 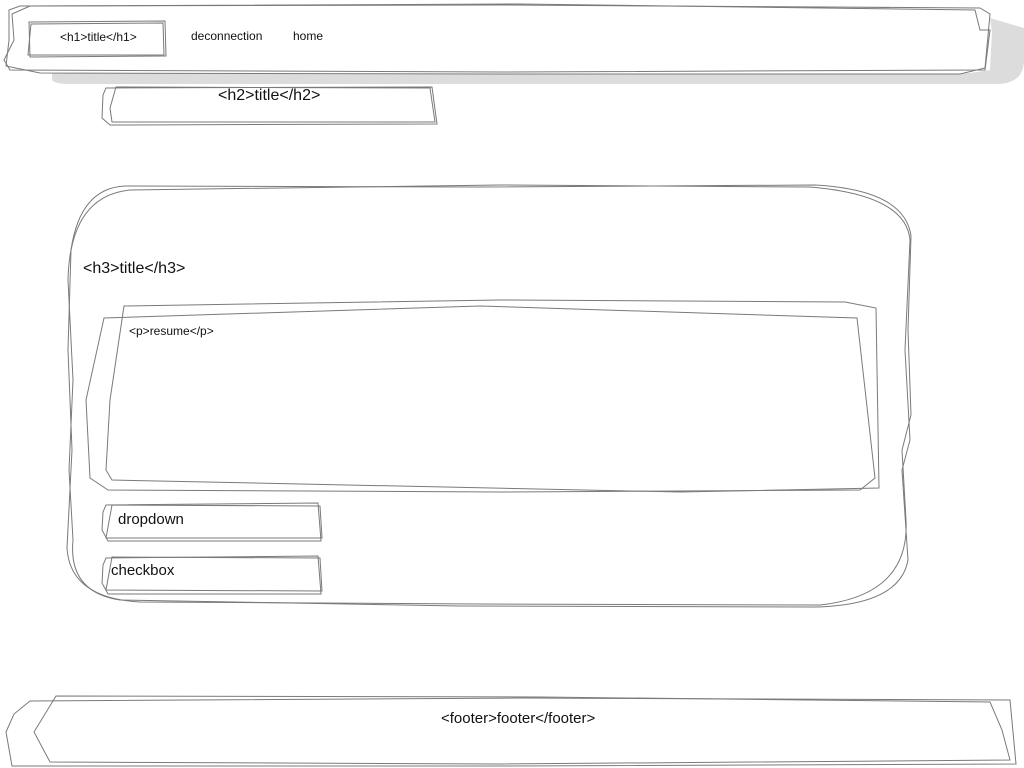 I want to click on dropdown-label: dropdown, so click(x=151, y=519).